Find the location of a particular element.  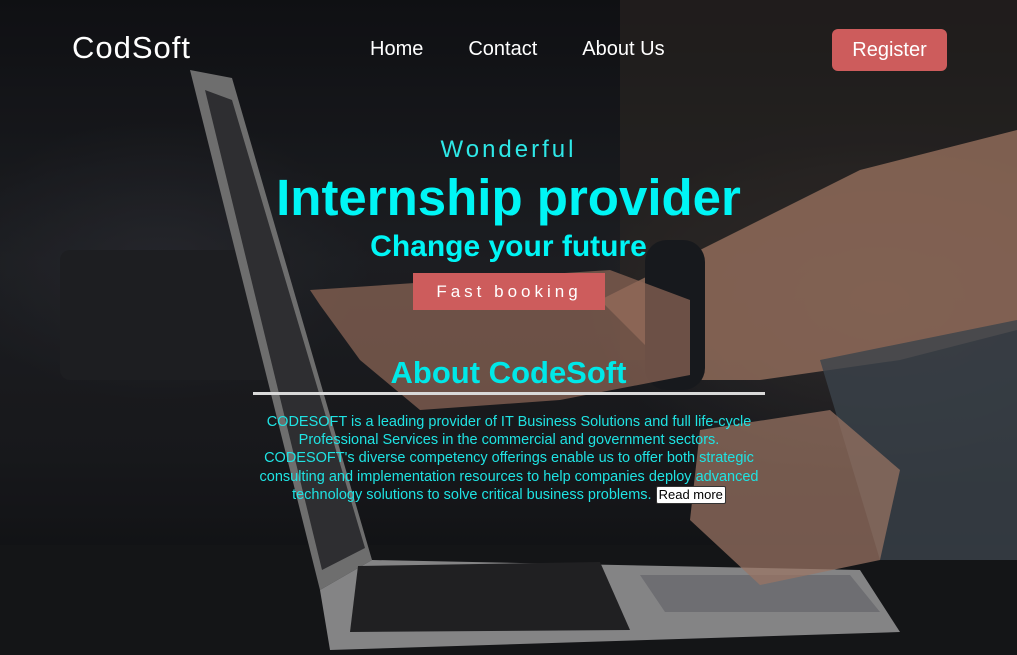

site-logo: CodSoft is located at coordinates (131, 48).